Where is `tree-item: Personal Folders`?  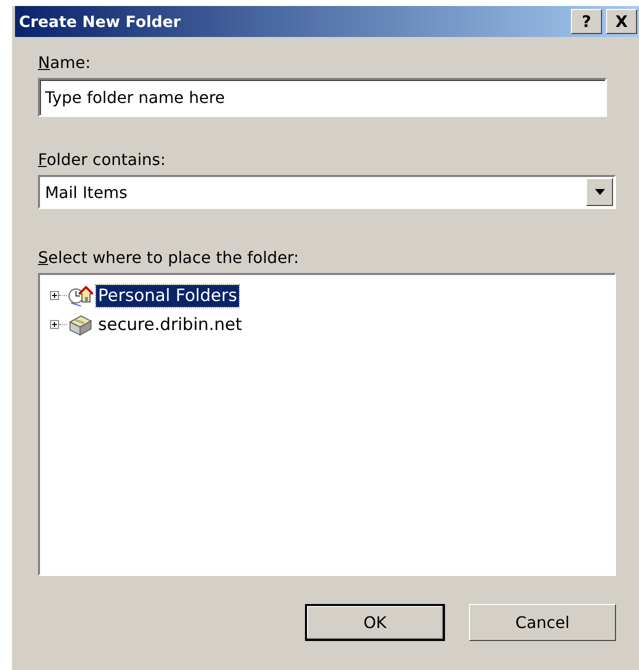 tree-item: Personal Folders is located at coordinates (168, 295).